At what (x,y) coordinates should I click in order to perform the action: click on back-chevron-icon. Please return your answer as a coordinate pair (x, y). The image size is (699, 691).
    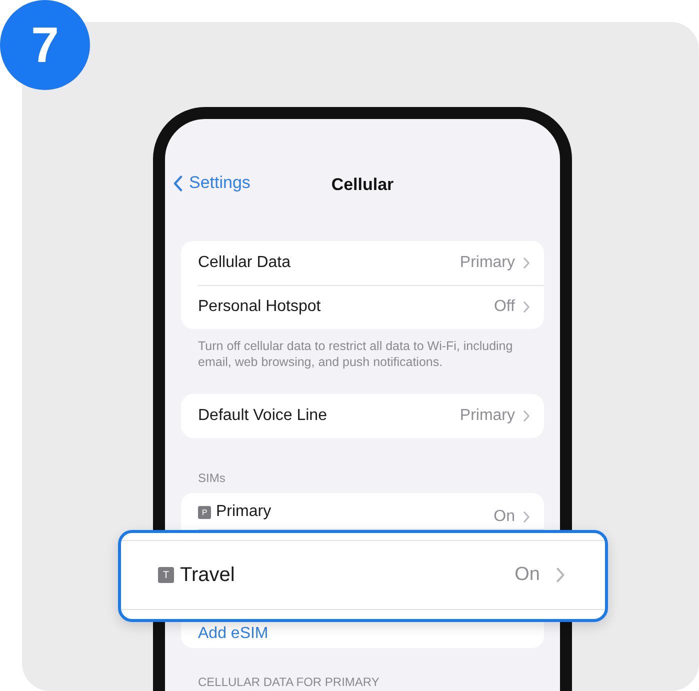
    Looking at the image, I should click on (178, 183).